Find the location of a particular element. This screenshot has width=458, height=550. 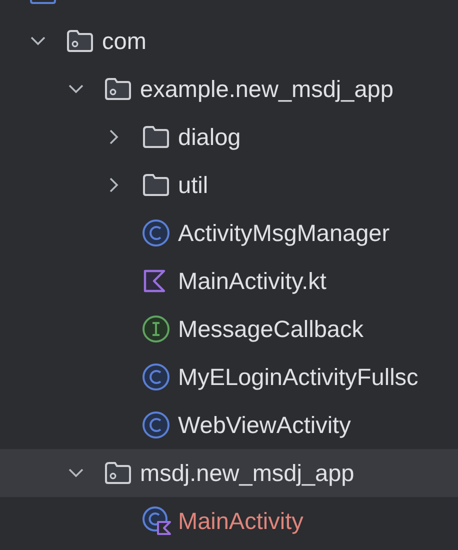

tree-item: MessageCallback is located at coordinates (229, 329).